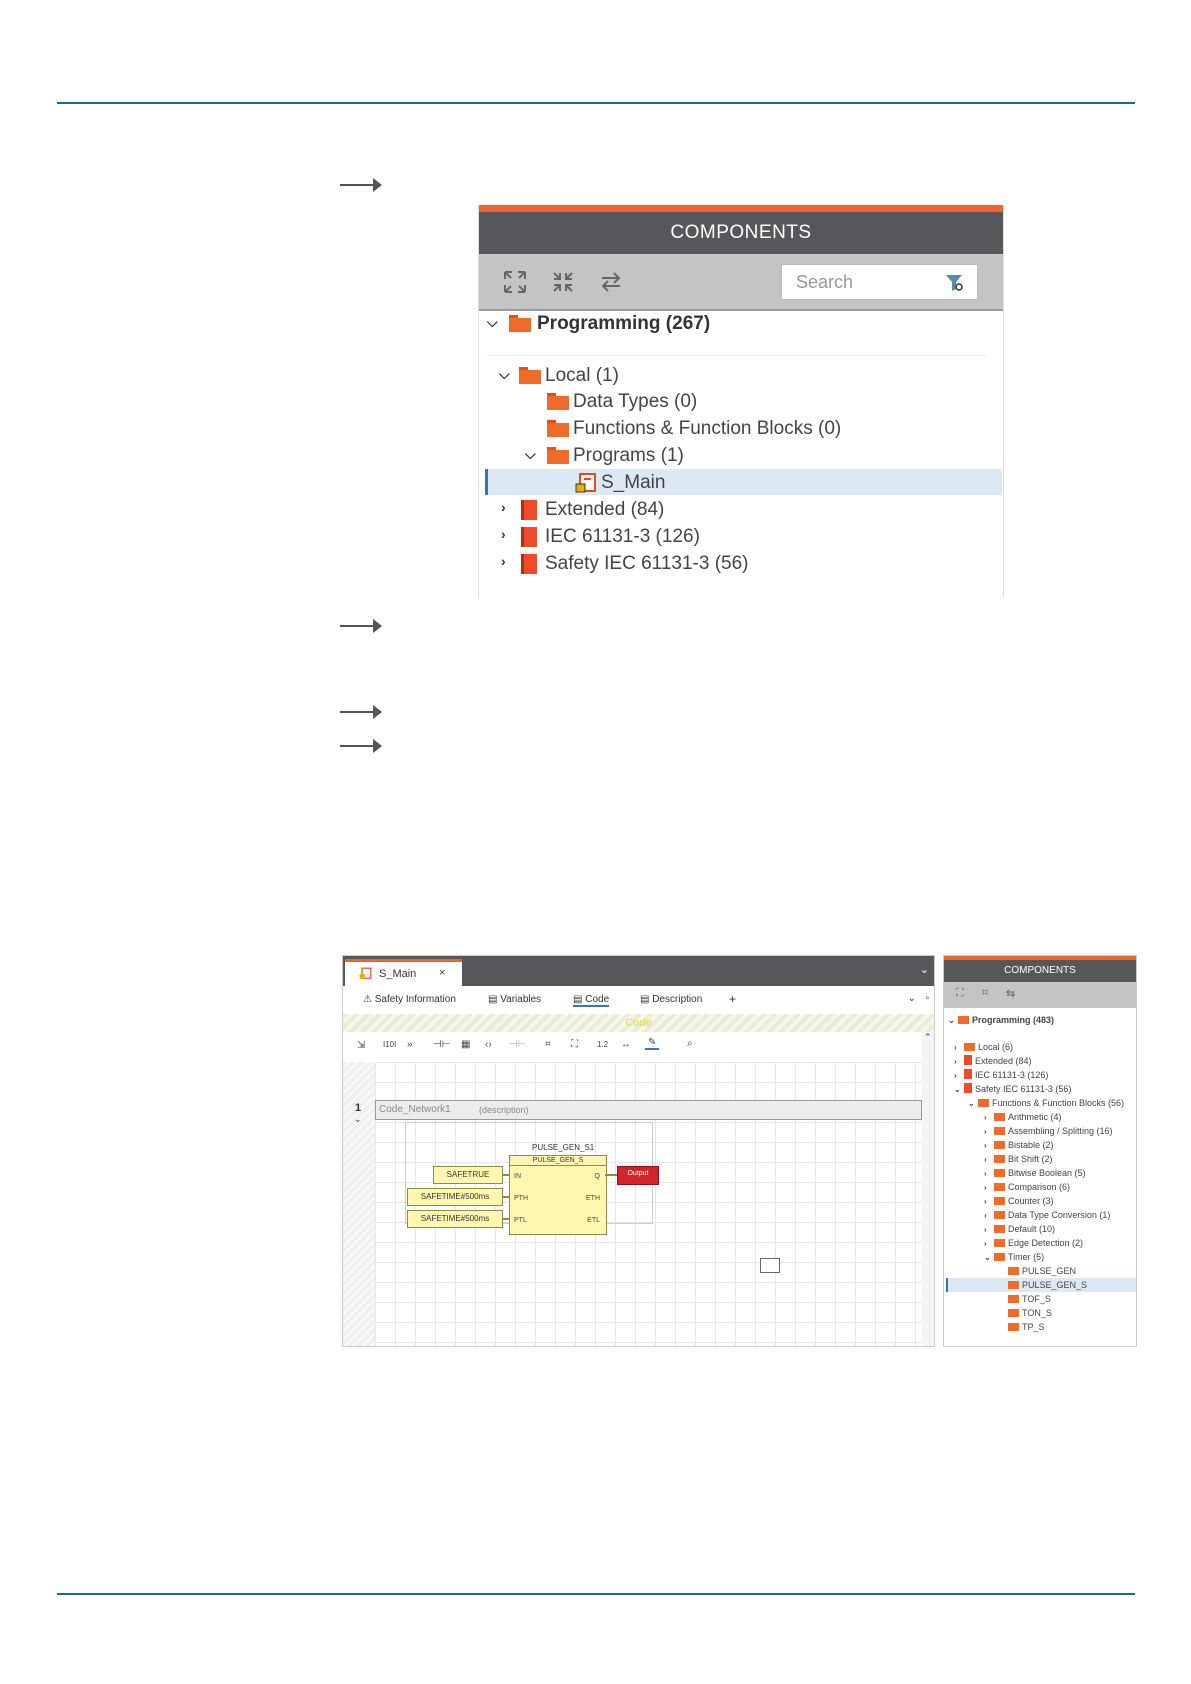 This screenshot has height=1684, width=1191. Describe the element at coordinates (741, 564) in the screenshot. I see `tree-item-safety-iec: › Safety IEC 61131-3 (56)` at that location.